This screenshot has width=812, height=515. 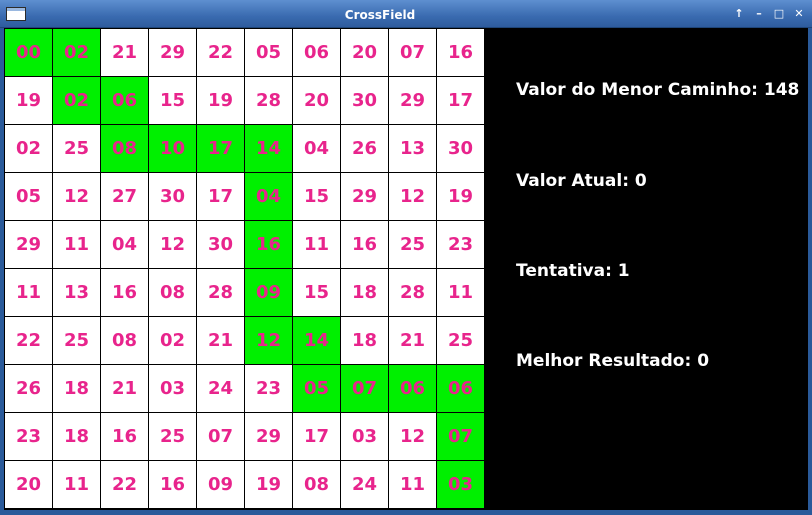 I want to click on grid-cell-r0-c9: 16, so click(x=460, y=52).